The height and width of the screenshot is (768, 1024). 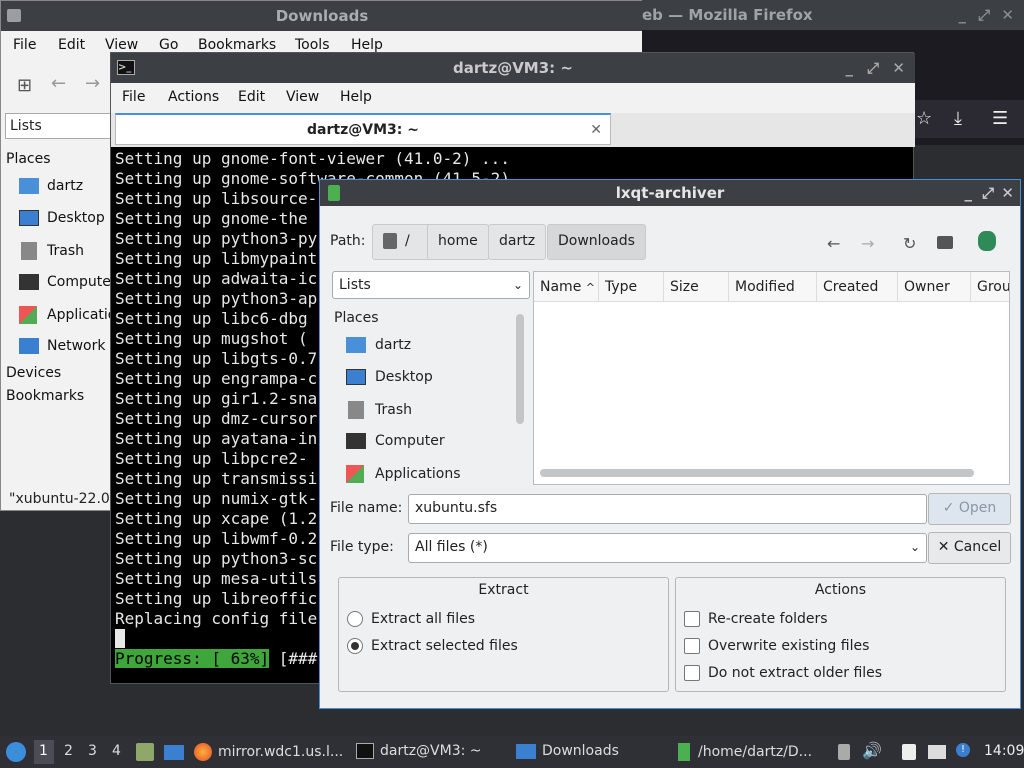 What do you see at coordinates (969, 509) in the screenshot?
I see `open-button: ✓ Open` at bounding box center [969, 509].